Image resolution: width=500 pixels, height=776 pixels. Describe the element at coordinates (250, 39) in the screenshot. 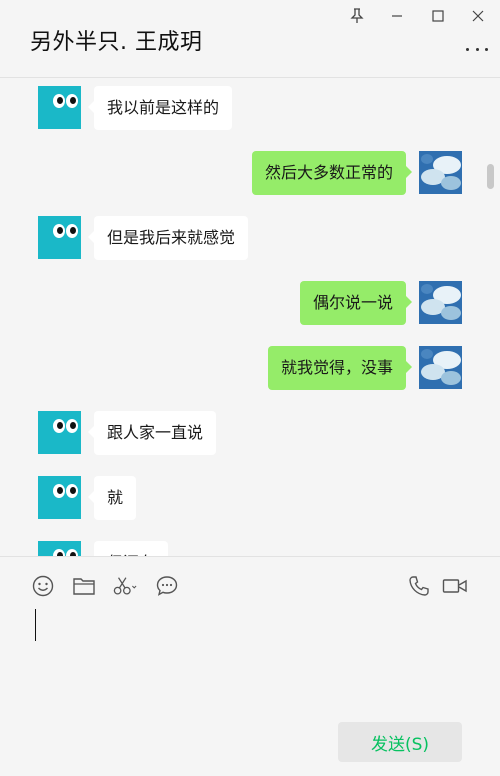

I see `chat-header: 另外半只. 王成玥` at that location.